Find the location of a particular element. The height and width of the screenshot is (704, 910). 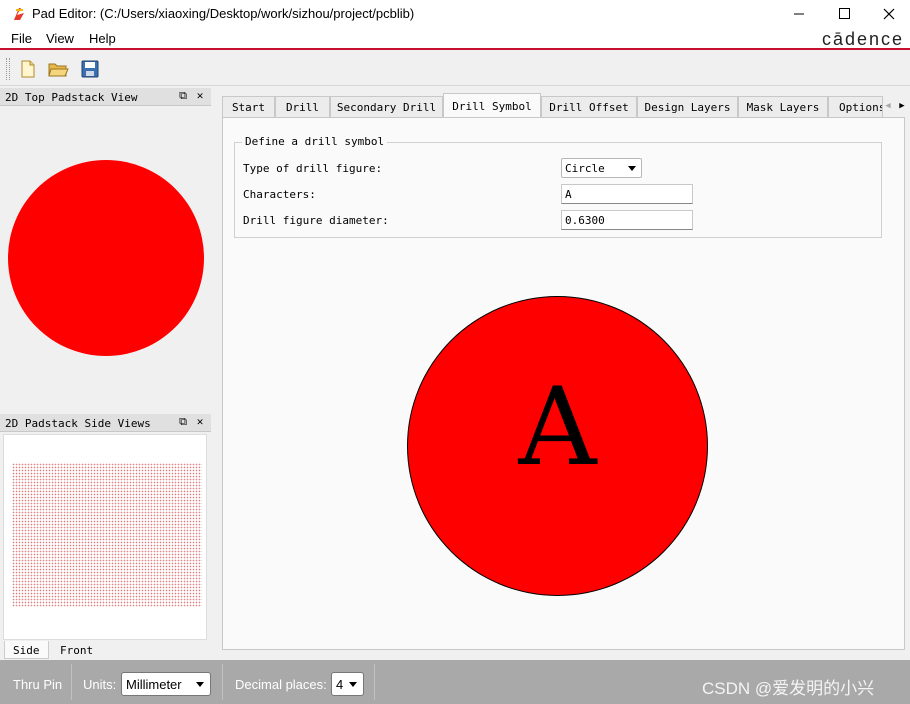

drill-figure-diameter-label: Drill figure diameter: is located at coordinates (316, 220).